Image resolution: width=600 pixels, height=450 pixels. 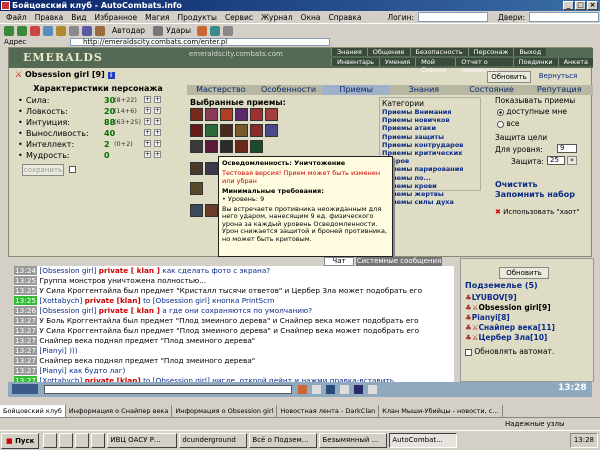 I want to click on nav-communication: Общение, so click(x=388, y=52).